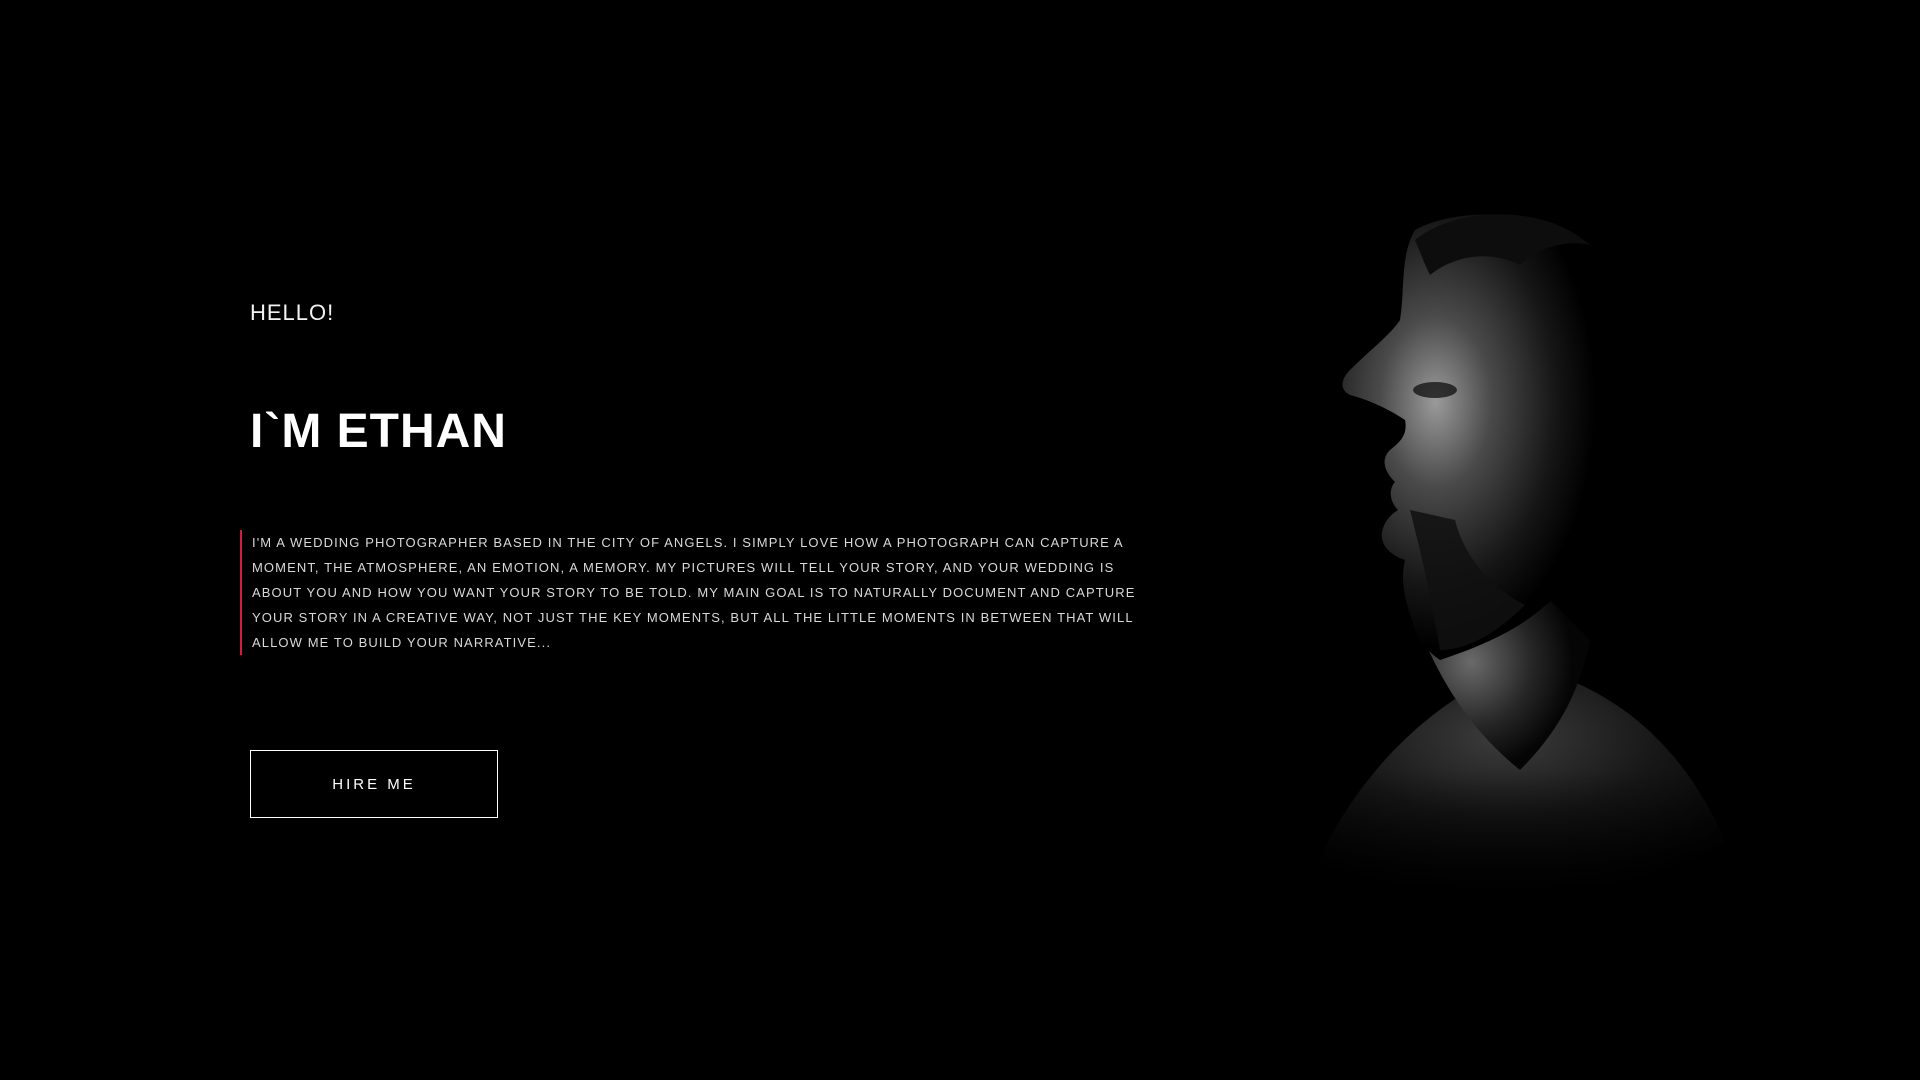  What do you see at coordinates (292, 312) in the screenshot?
I see `greeting-text: HELLO!` at bounding box center [292, 312].